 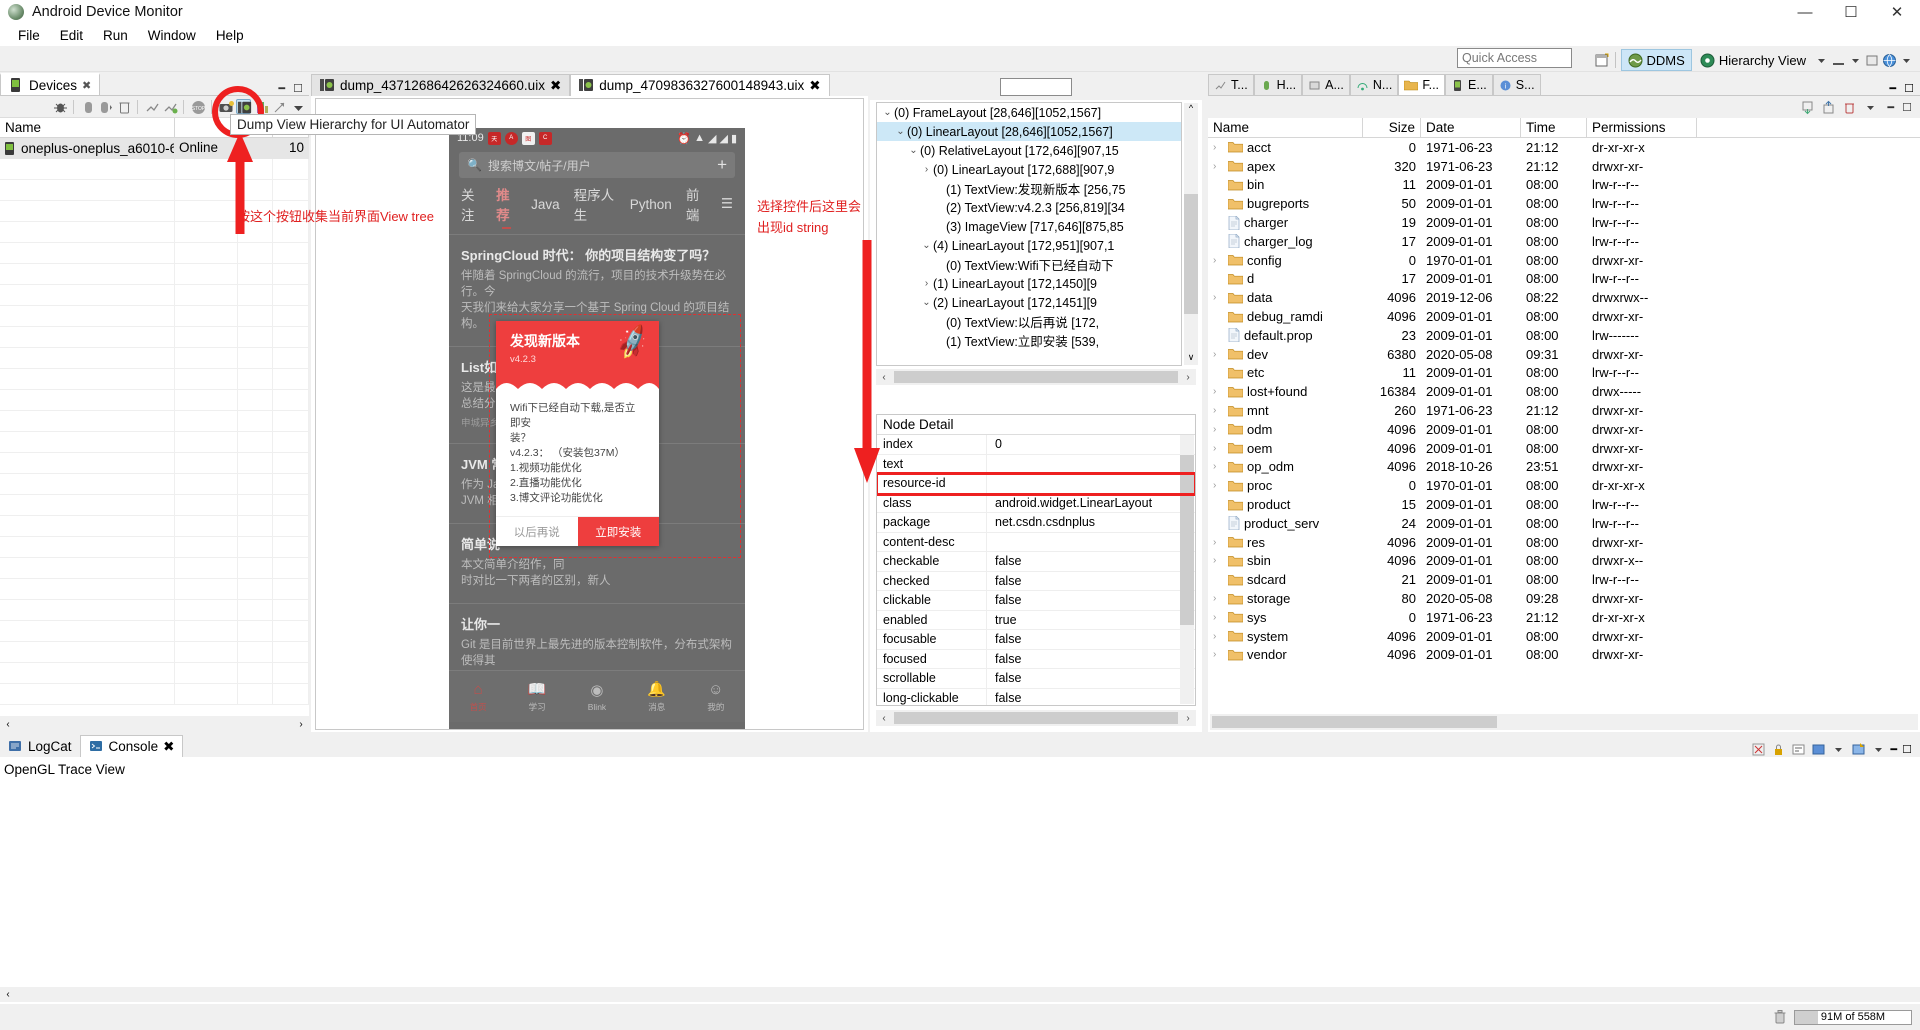 What do you see at coordinates (1564, 373) in the screenshot?
I see `table-row: etc 11 2009-01-01 08:00 lrw-r--r--` at bounding box center [1564, 373].